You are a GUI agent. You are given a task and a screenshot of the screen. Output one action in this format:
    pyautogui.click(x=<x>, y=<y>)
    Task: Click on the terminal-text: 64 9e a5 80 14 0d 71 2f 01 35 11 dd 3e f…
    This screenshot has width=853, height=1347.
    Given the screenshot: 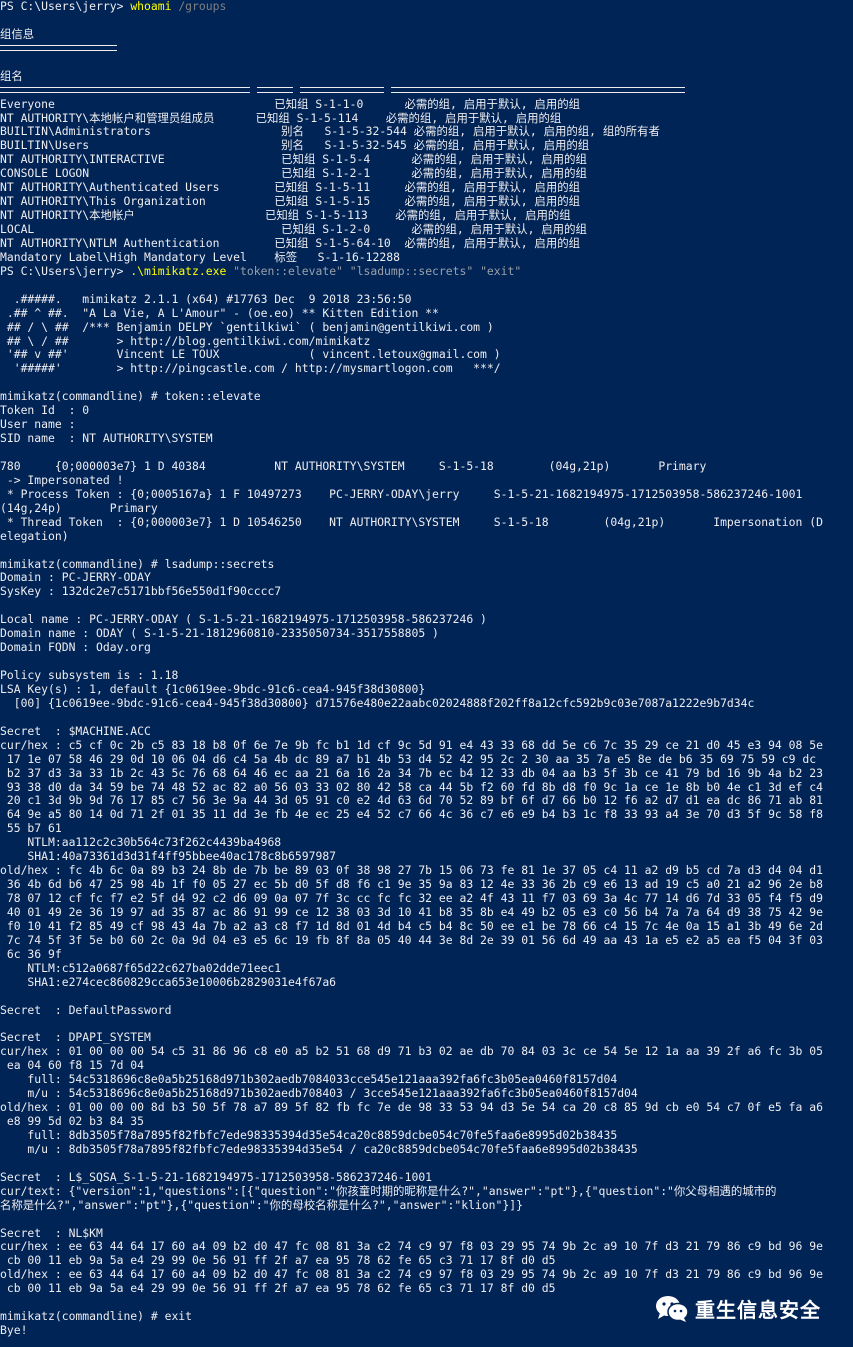 What is the action you would take?
    pyautogui.click(x=411, y=815)
    